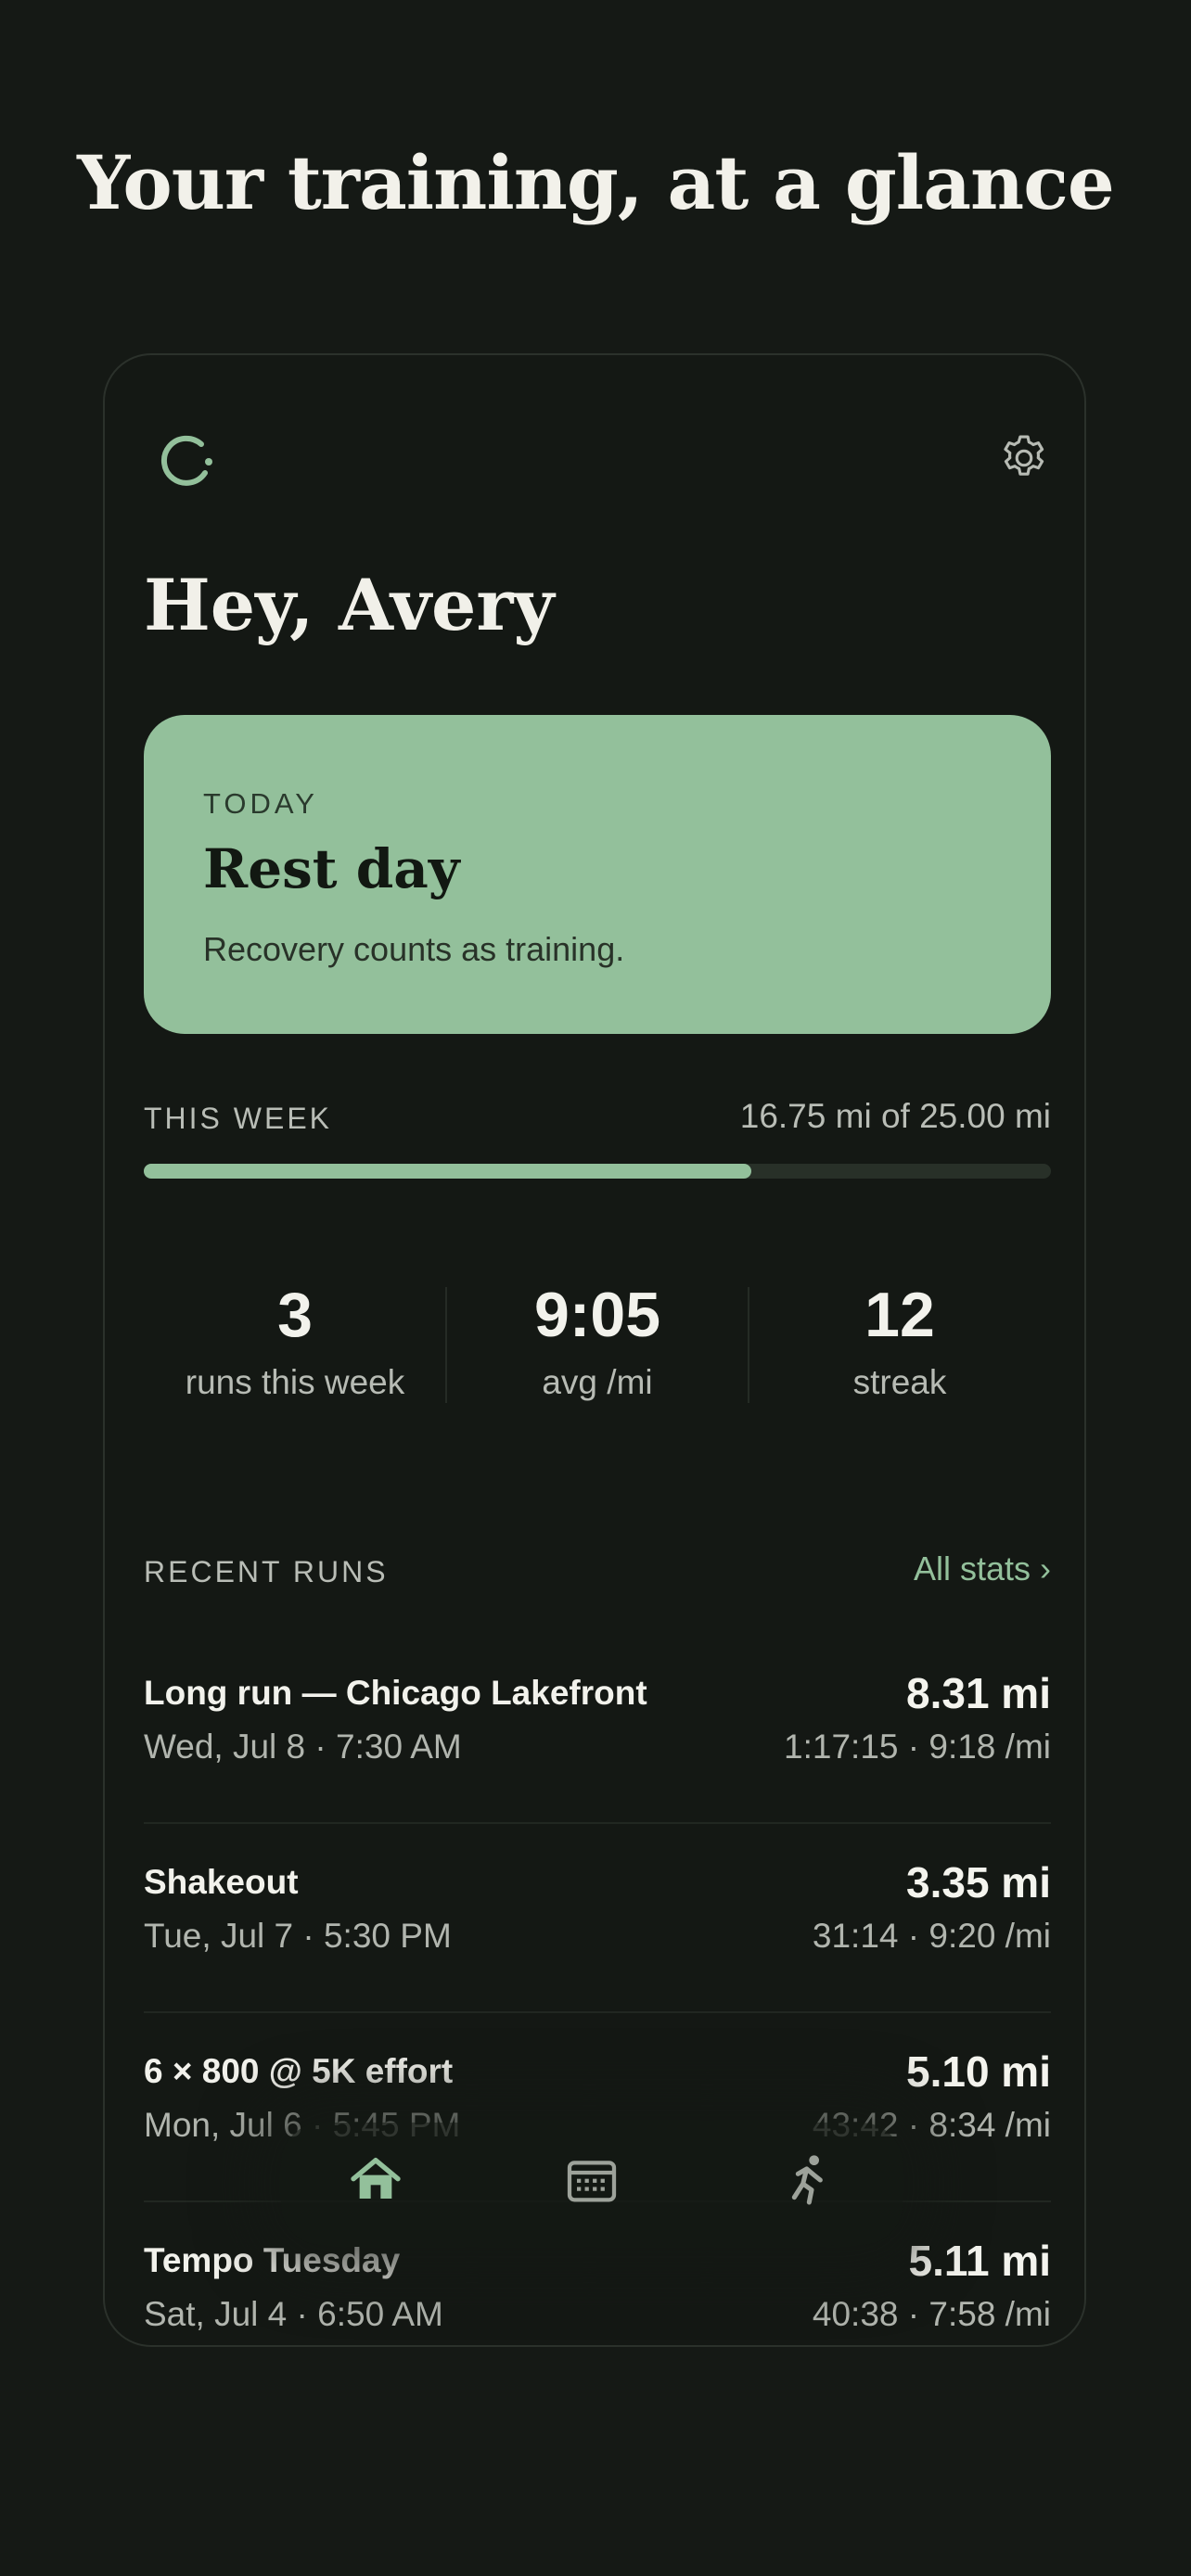 The image size is (1191, 2576). Describe the element at coordinates (266, 1572) in the screenshot. I see `recent-runs-label: RECENT RUNS` at that location.